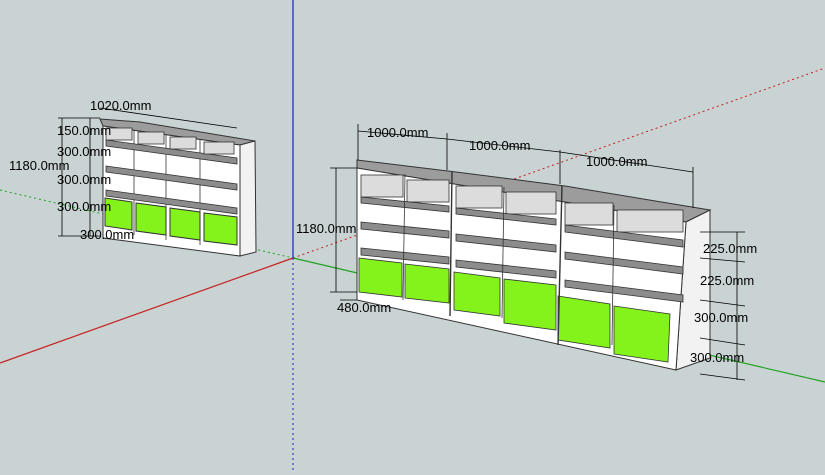 The width and height of the screenshot is (825, 475). I want to click on small-row-dimension: 150.0mm, so click(84, 130).